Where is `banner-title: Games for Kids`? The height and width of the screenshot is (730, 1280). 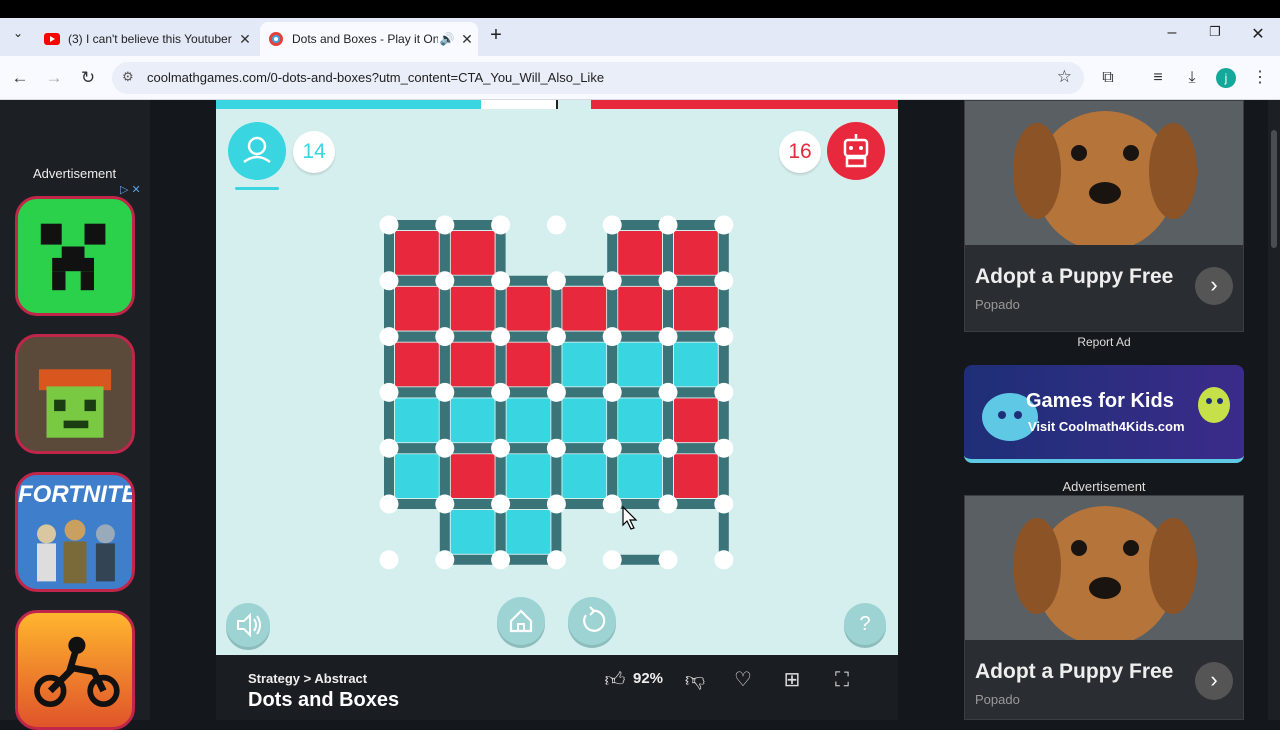 banner-title: Games for Kids is located at coordinates (1100, 401).